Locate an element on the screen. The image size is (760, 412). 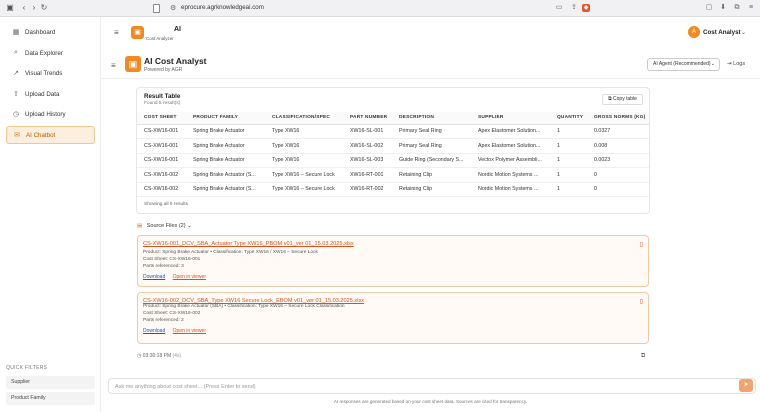
user-name: Cost Analyst is located at coordinates (722, 32).